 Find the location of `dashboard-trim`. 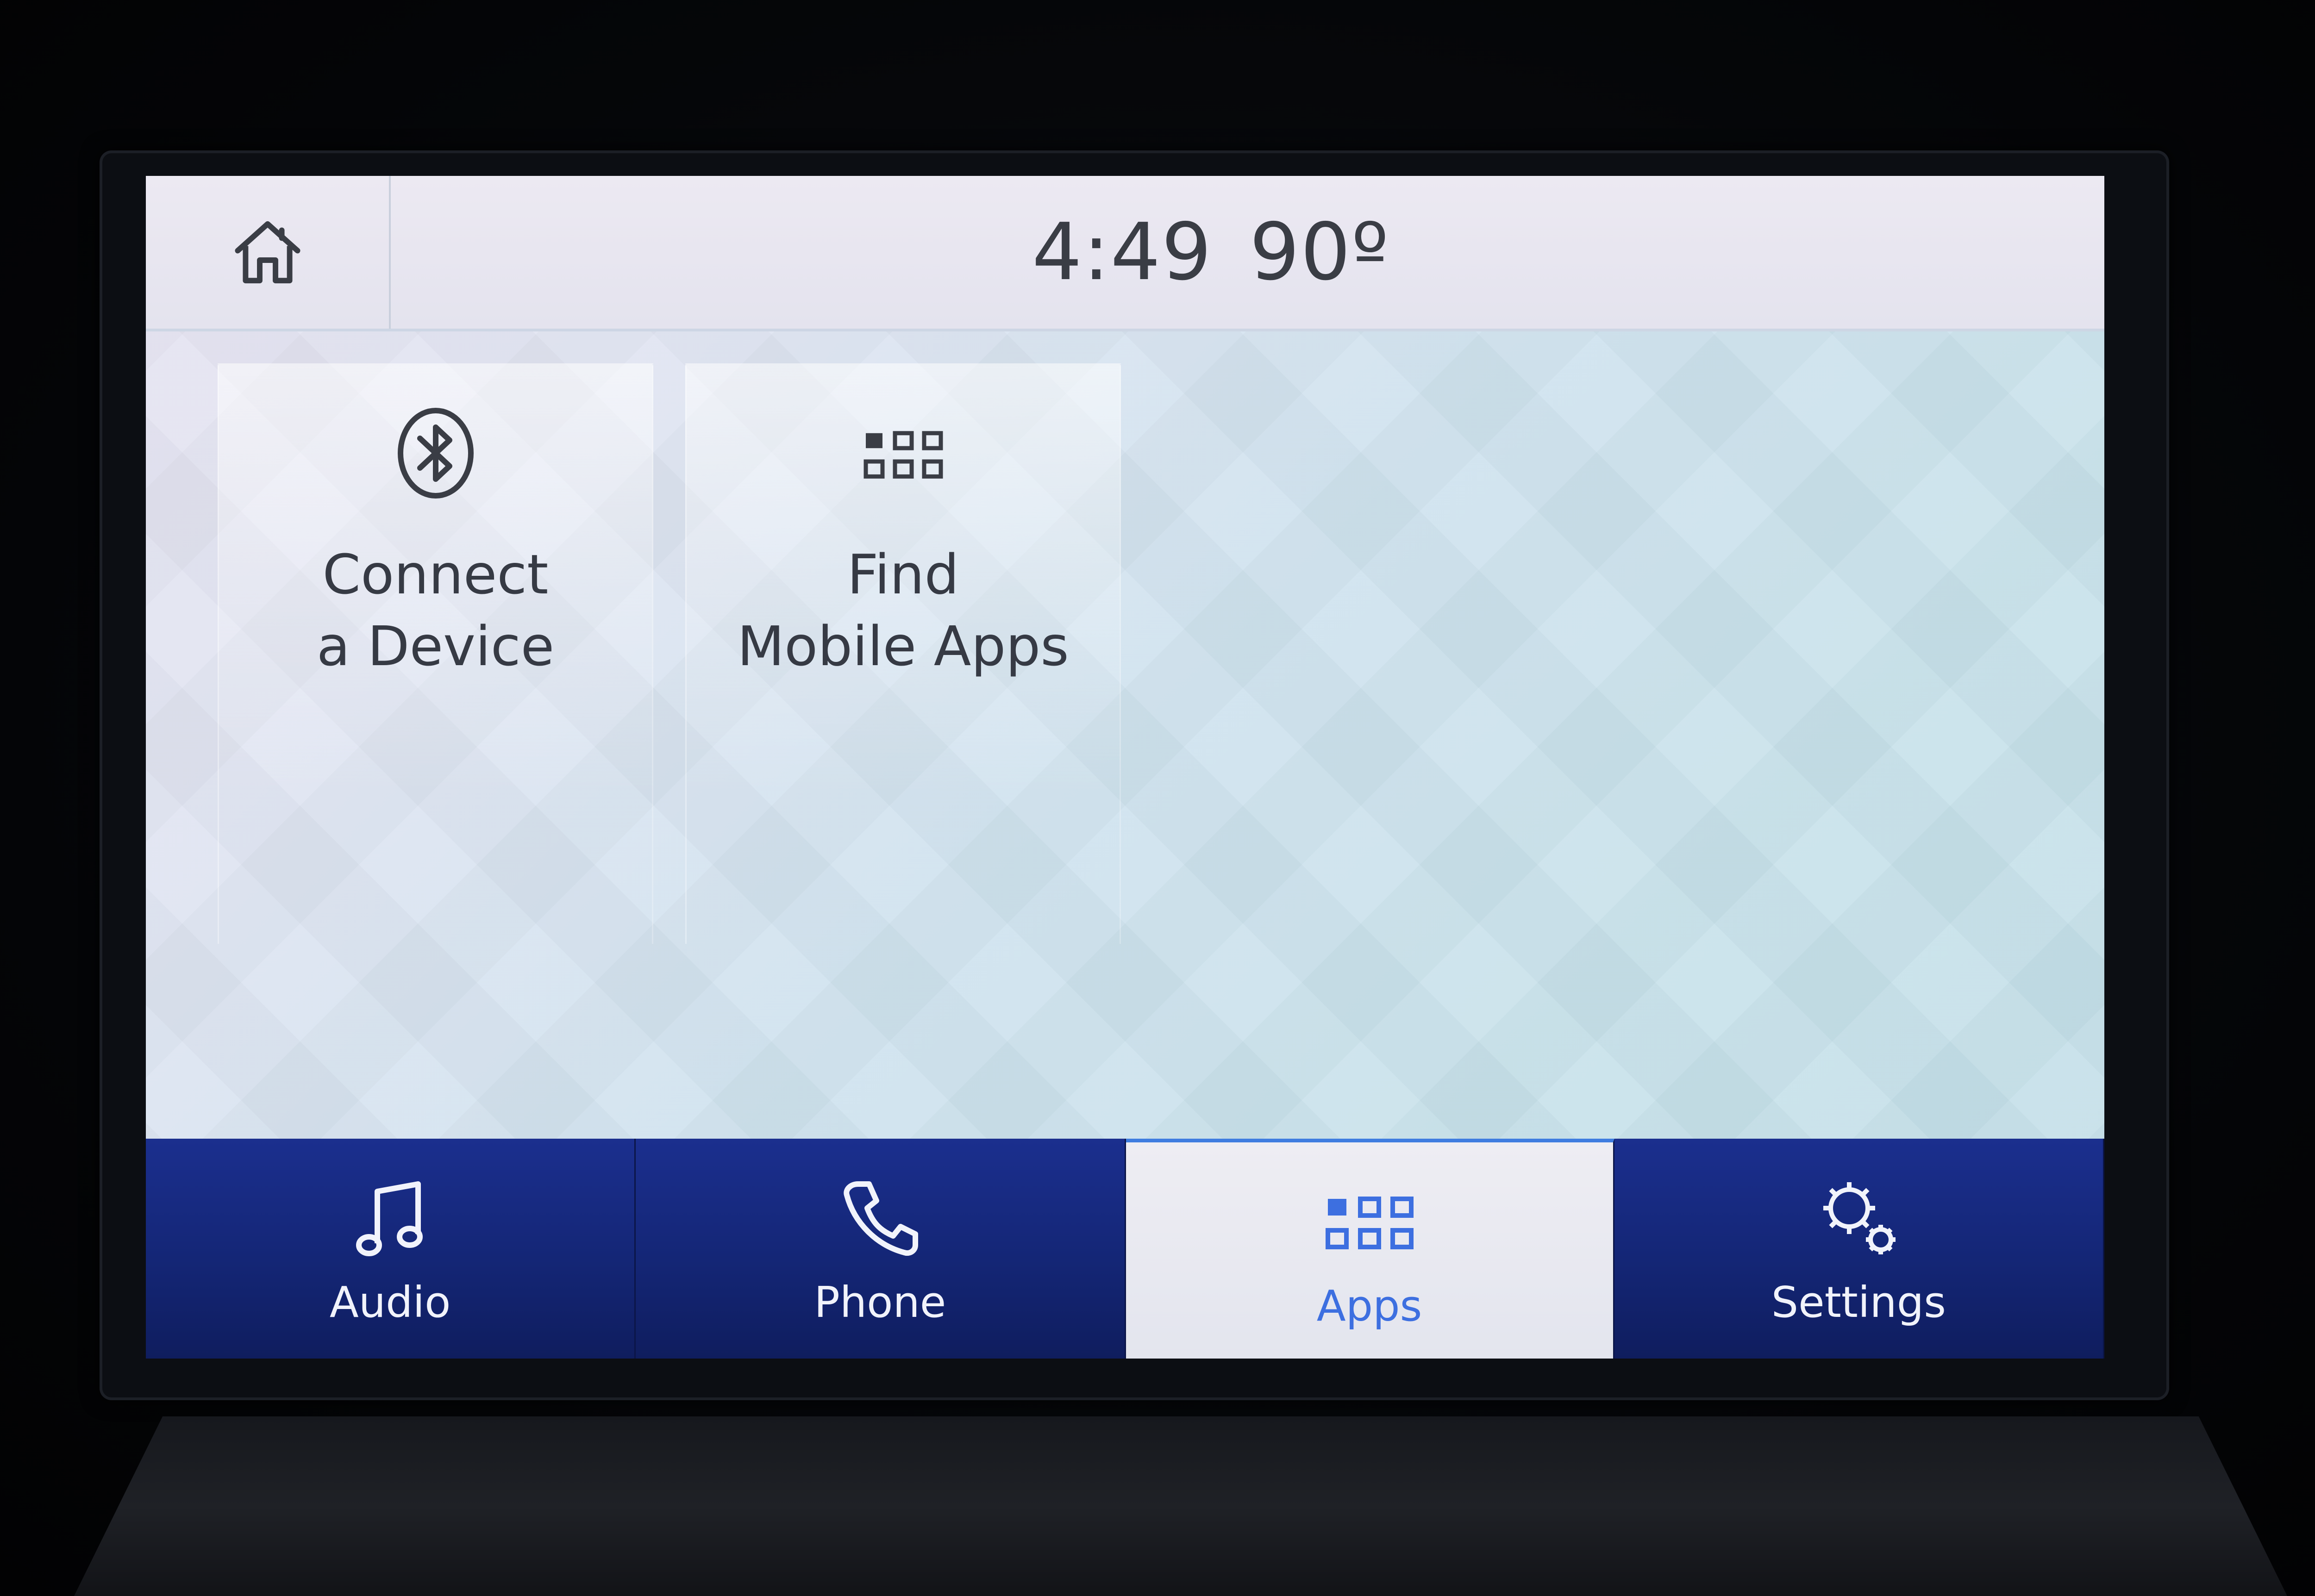

dashboard-trim is located at coordinates (1180, 1506).